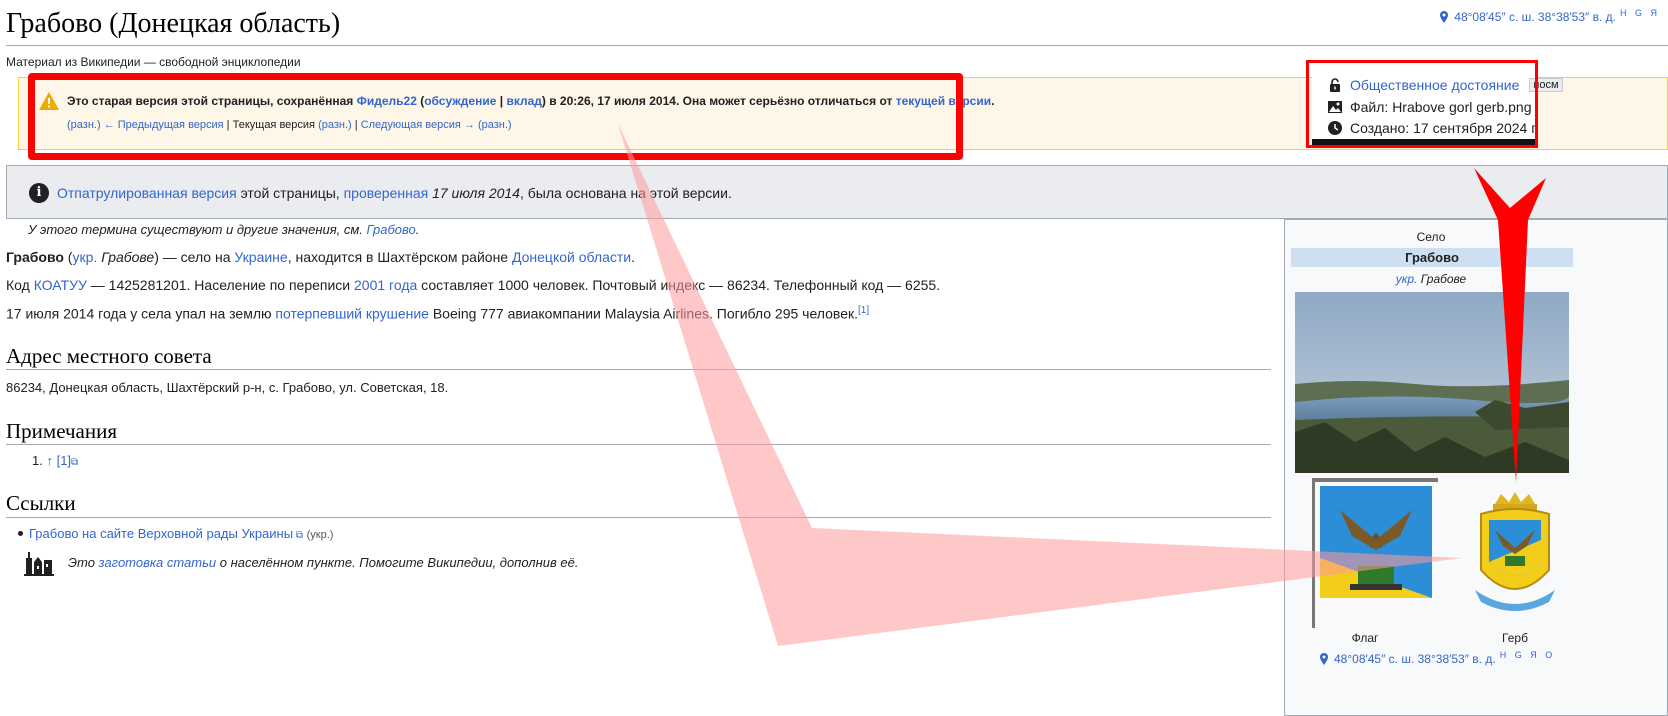 The image size is (1668, 716). Describe the element at coordinates (290, 193) in the screenshot. I see `patrol-text-1: этой страницы,` at that location.